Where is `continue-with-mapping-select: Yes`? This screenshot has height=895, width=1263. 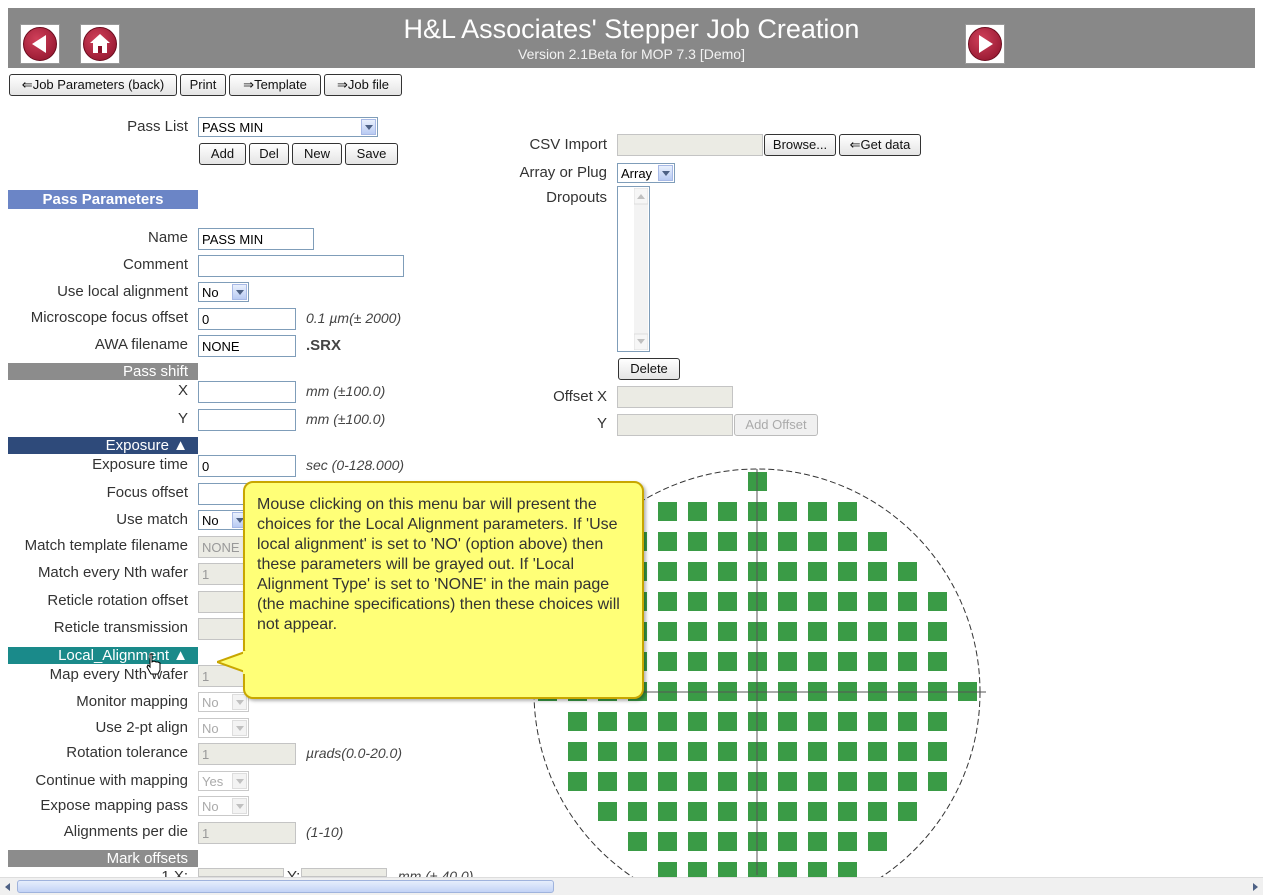 continue-with-mapping-select: Yes is located at coordinates (223, 781).